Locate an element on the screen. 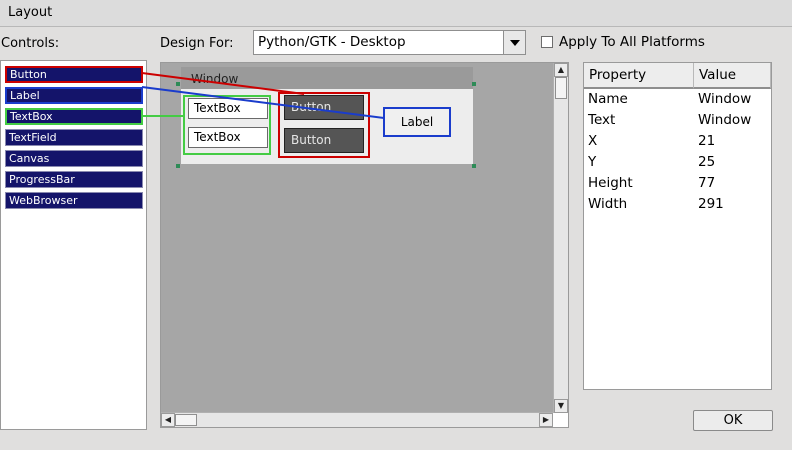  property-value: 25 is located at coordinates (706, 162).